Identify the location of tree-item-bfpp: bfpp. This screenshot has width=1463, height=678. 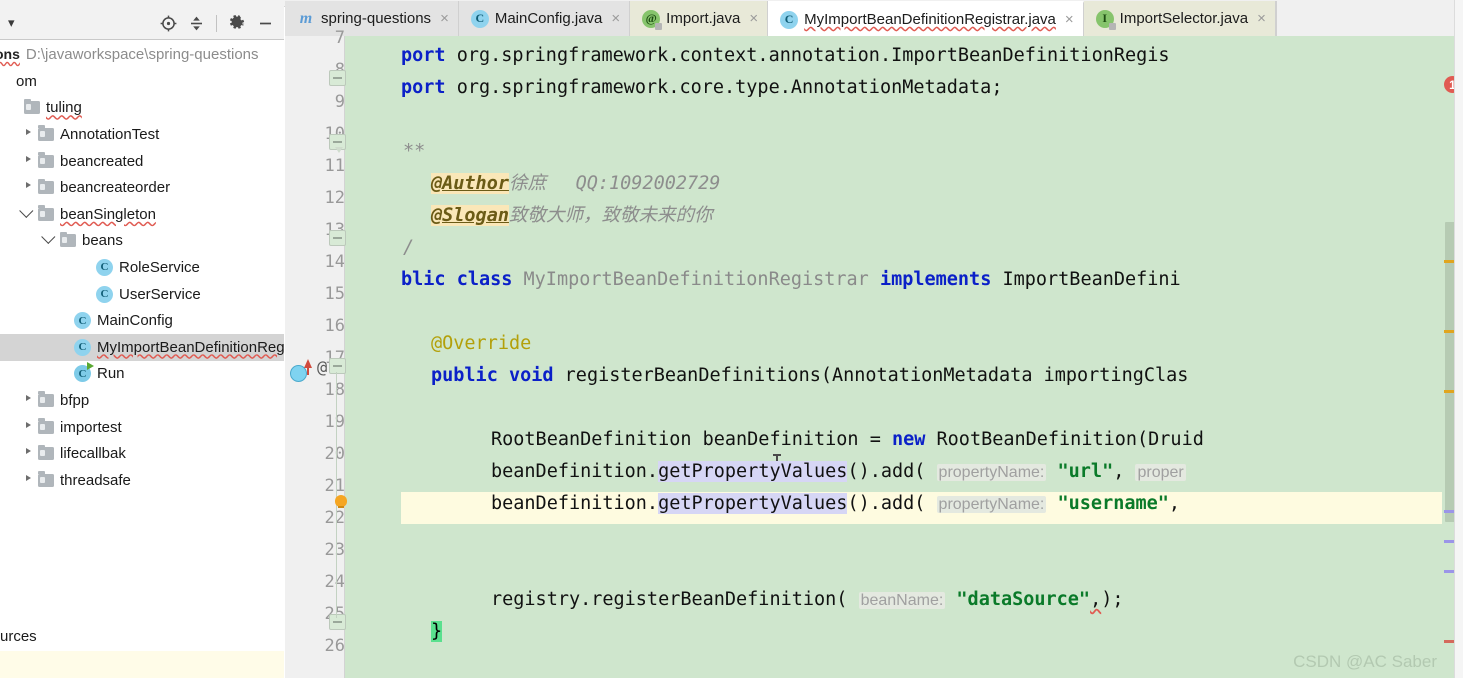
(142, 400).